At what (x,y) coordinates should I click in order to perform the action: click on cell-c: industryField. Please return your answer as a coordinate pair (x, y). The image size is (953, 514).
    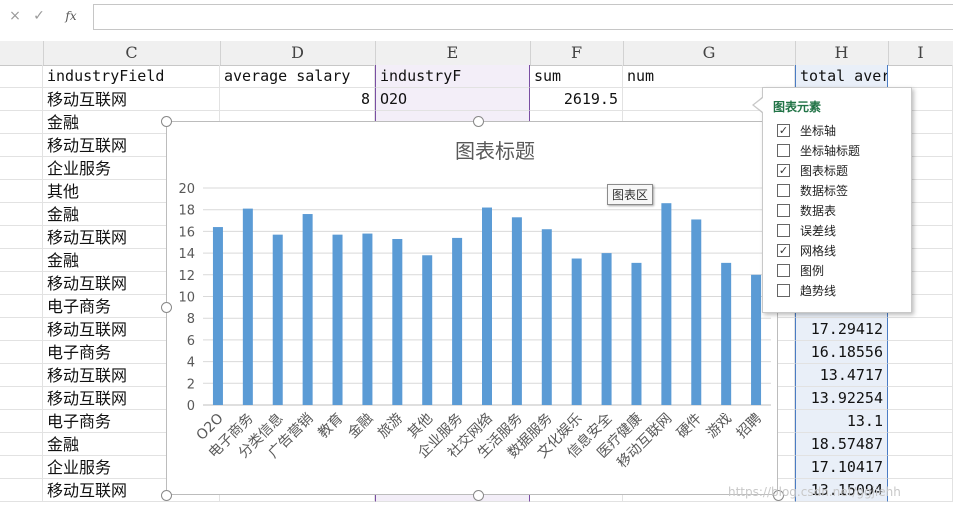
    Looking at the image, I should click on (131, 76).